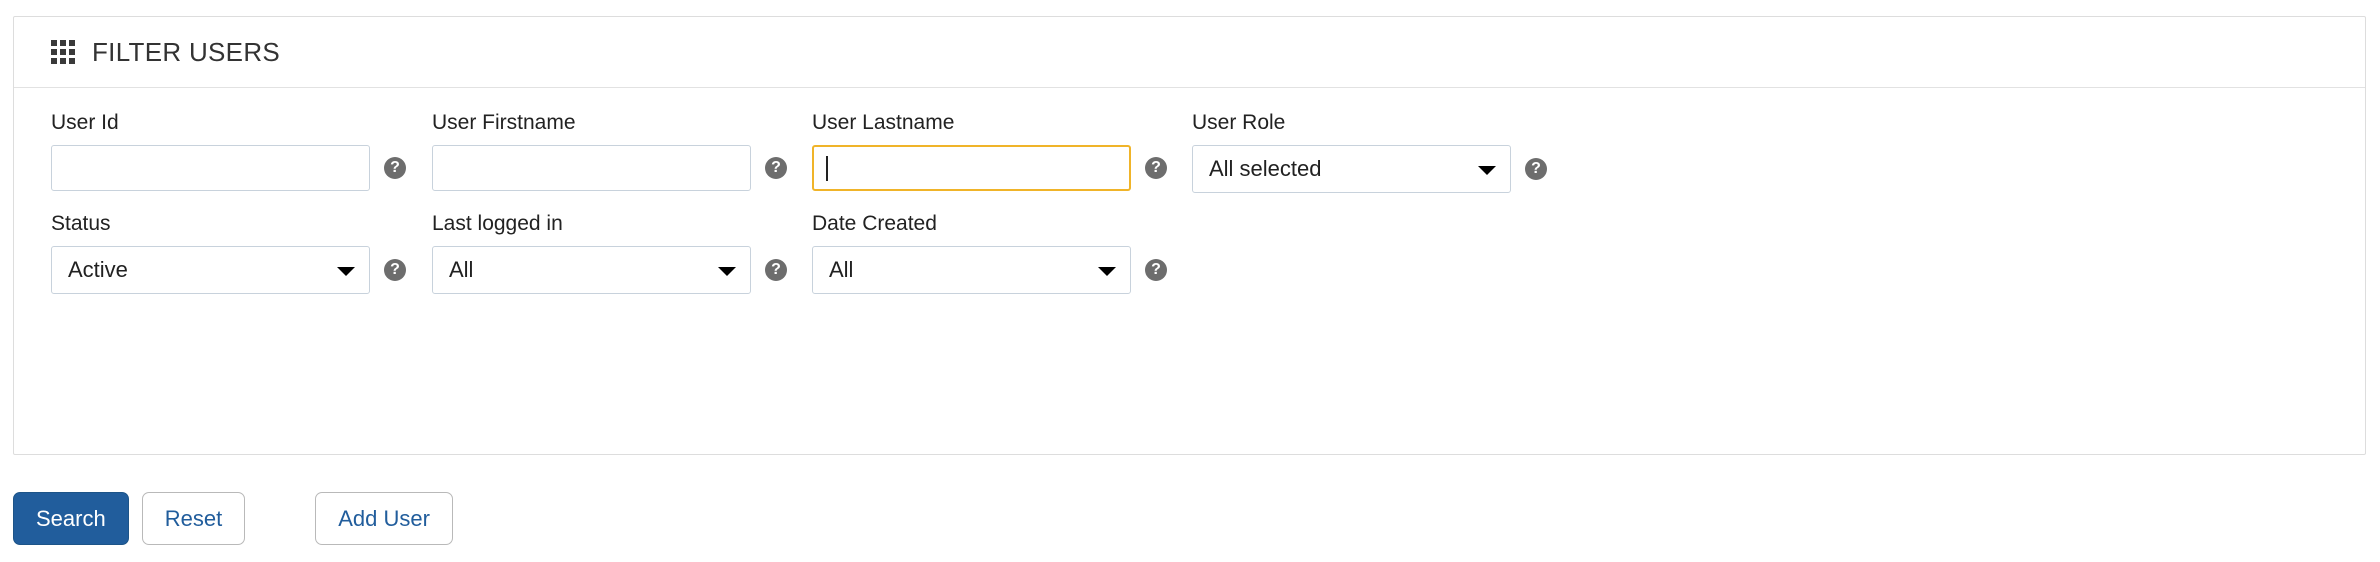  What do you see at coordinates (186, 51) in the screenshot?
I see `panel-title: FILTER USERS` at bounding box center [186, 51].